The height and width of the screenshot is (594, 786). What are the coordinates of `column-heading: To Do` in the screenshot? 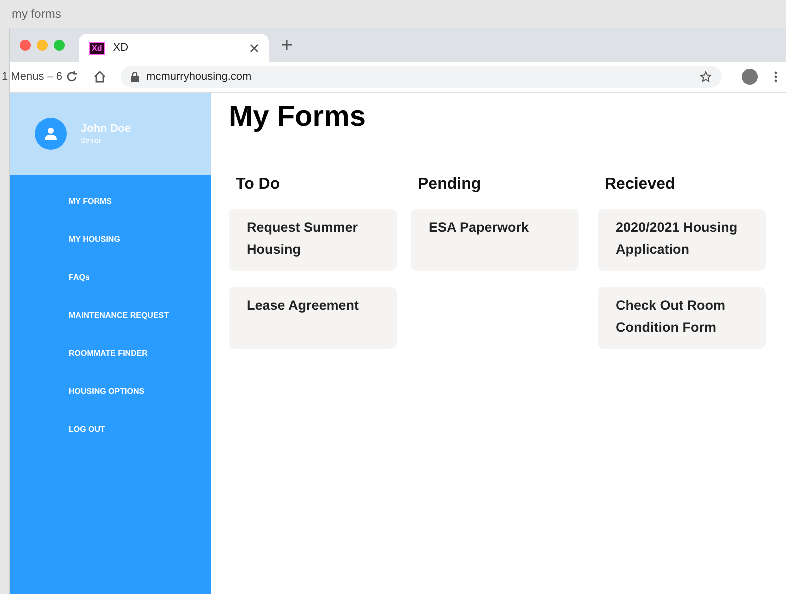 It's located at (259, 185).